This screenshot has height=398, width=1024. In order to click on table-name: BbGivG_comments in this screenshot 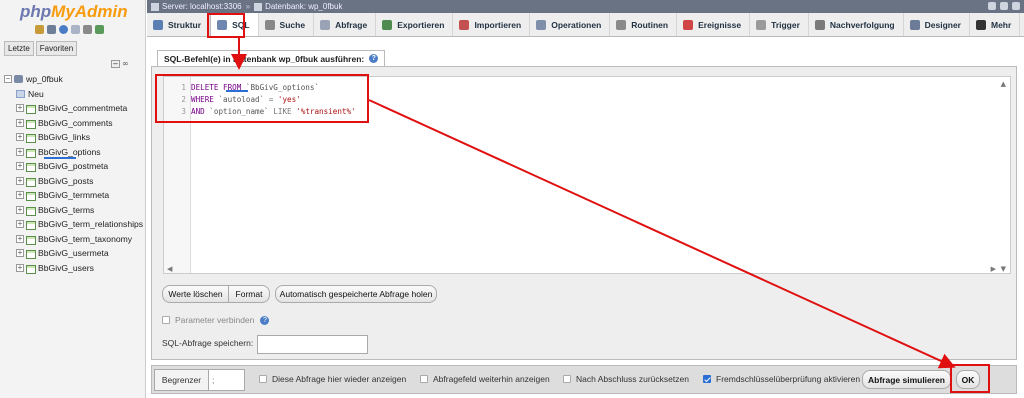, I will do `click(75, 123)`.